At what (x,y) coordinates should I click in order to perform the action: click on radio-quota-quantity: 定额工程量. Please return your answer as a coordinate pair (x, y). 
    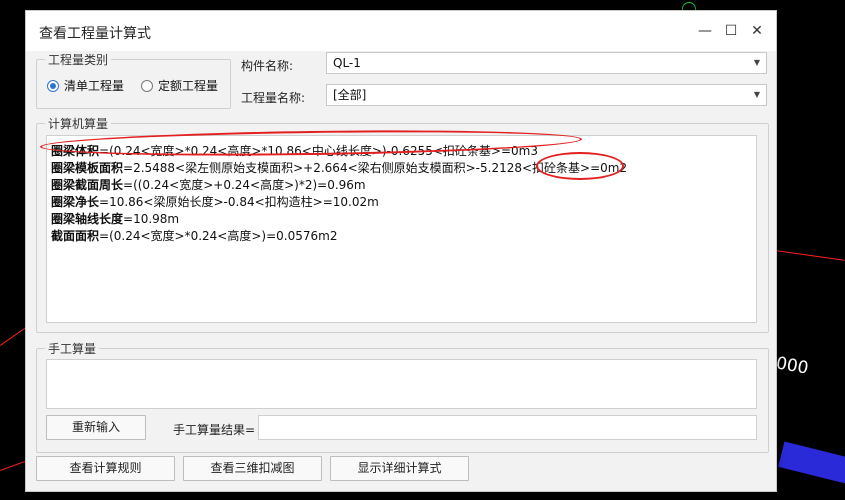
    Looking at the image, I should click on (179, 85).